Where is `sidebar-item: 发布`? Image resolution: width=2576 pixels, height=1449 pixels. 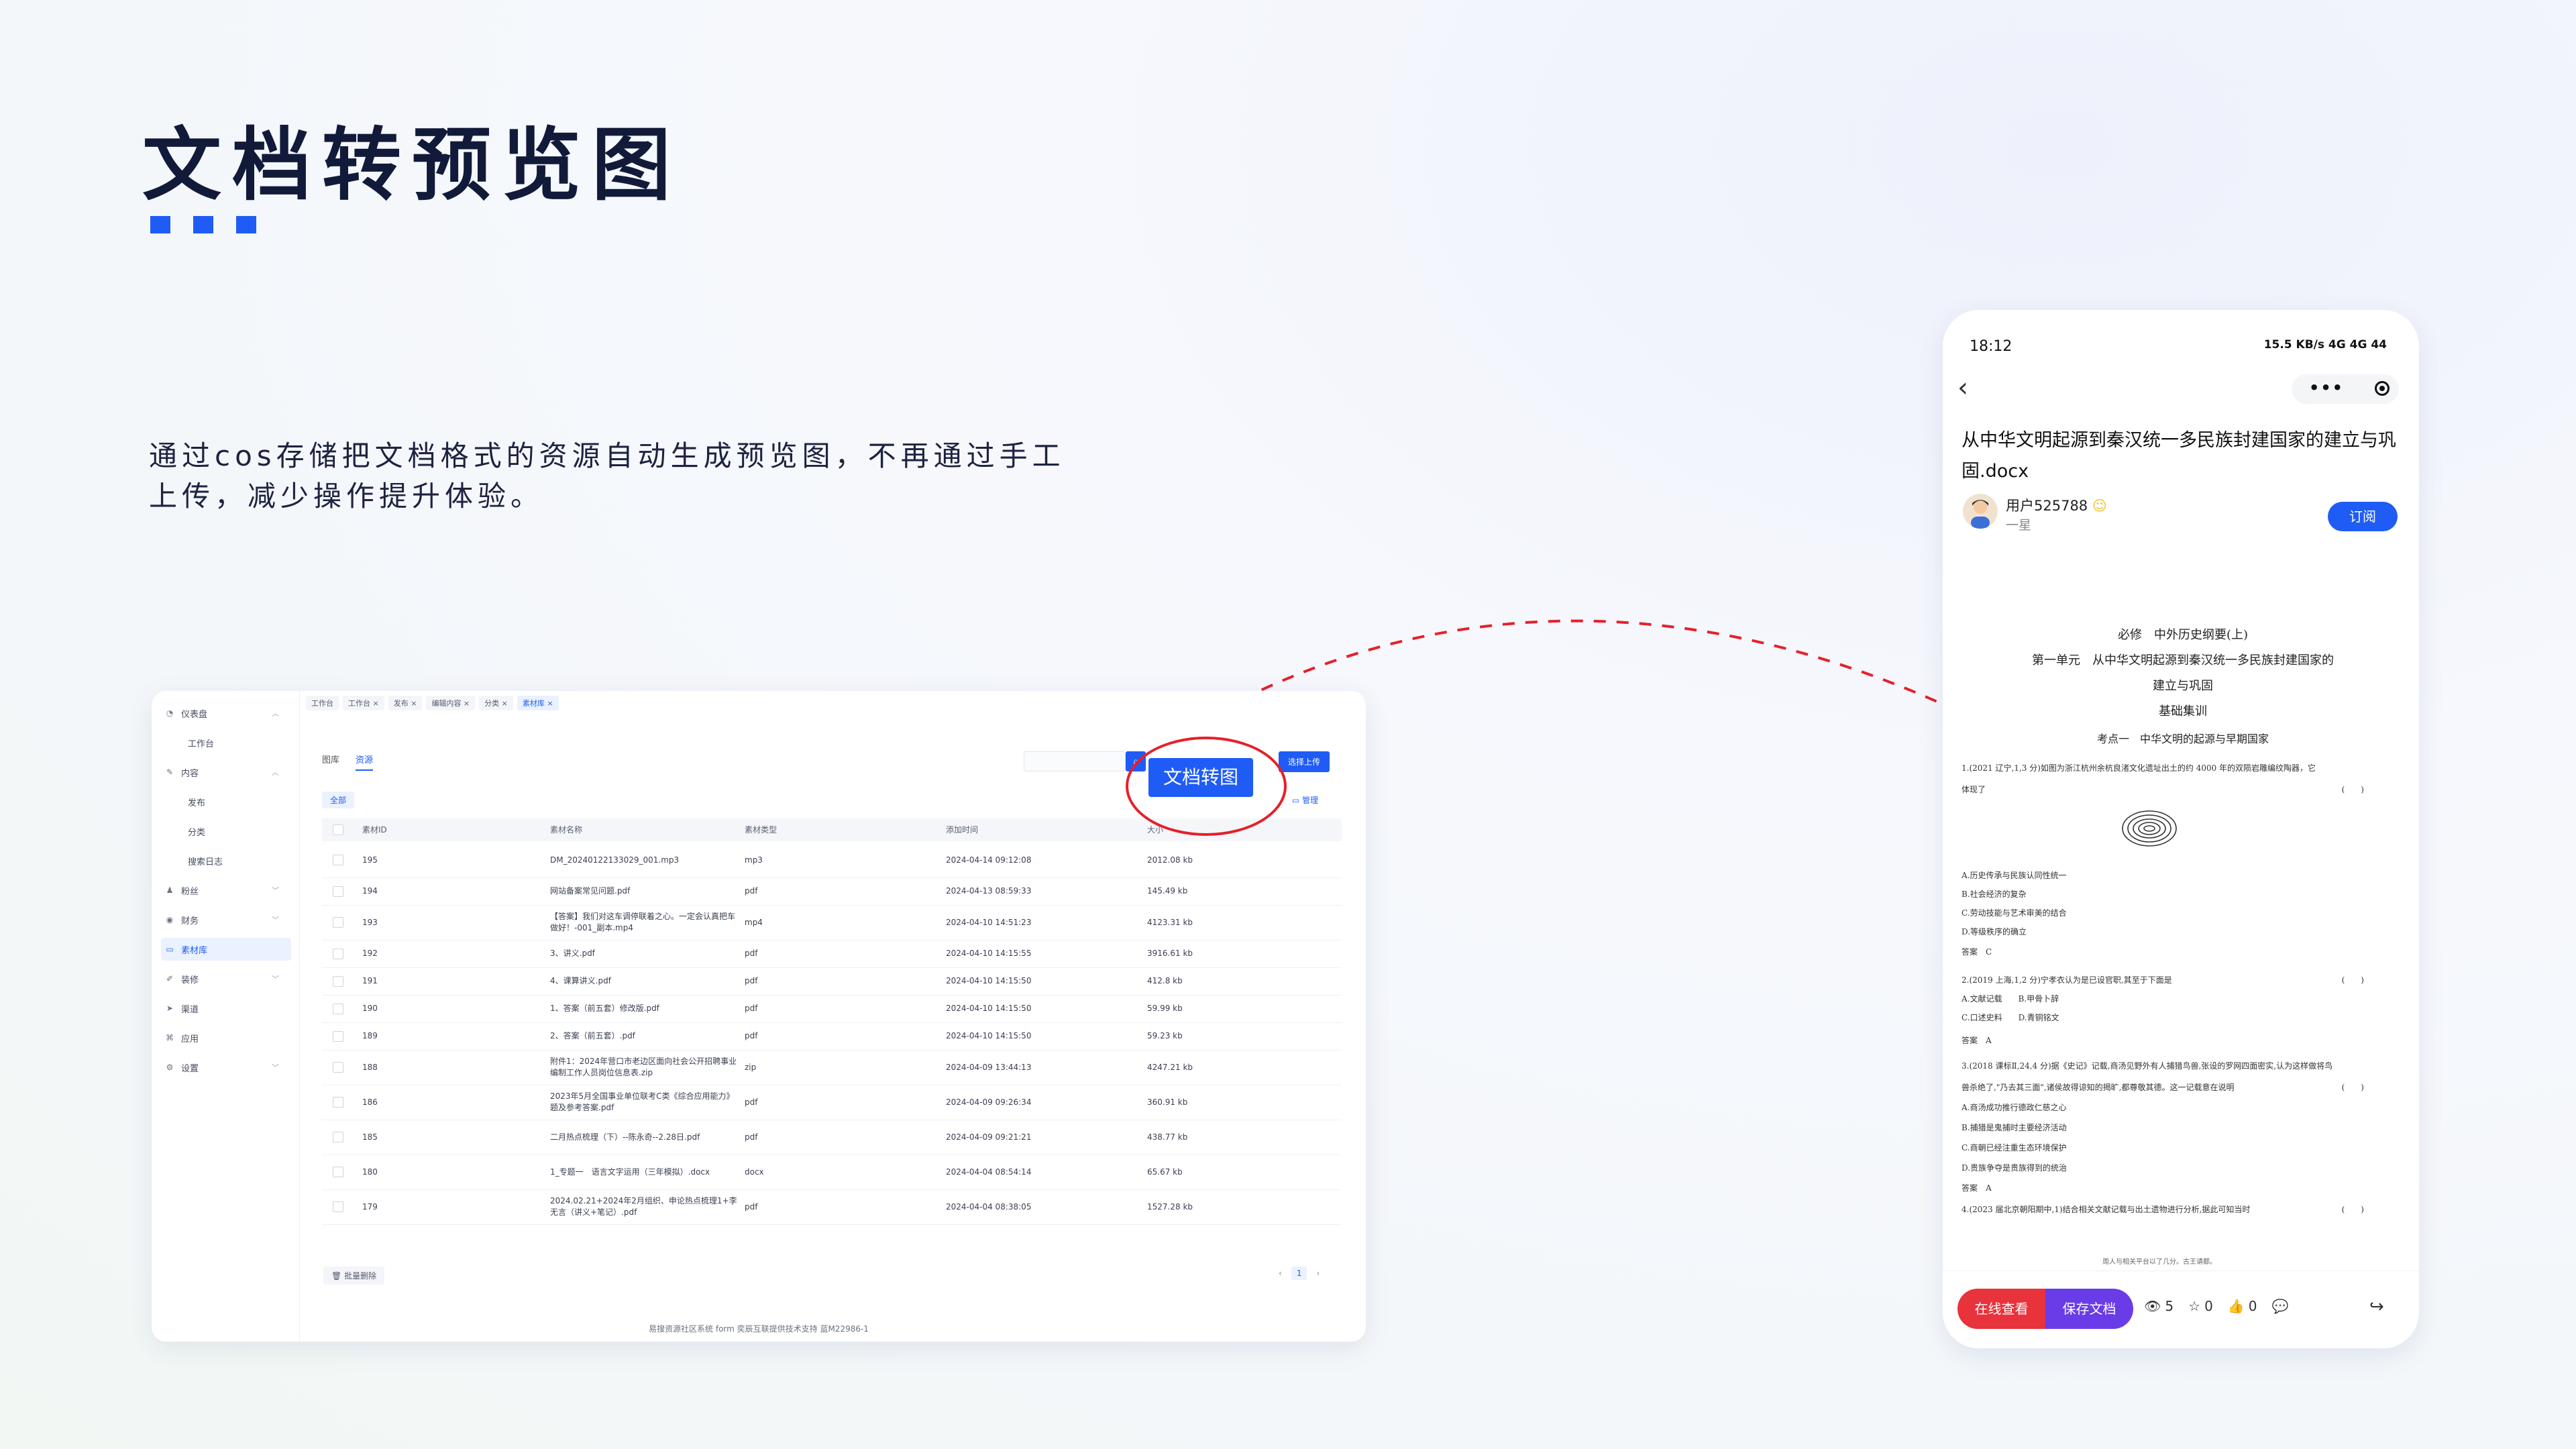
sidebar-item: 发布 is located at coordinates (248, 801).